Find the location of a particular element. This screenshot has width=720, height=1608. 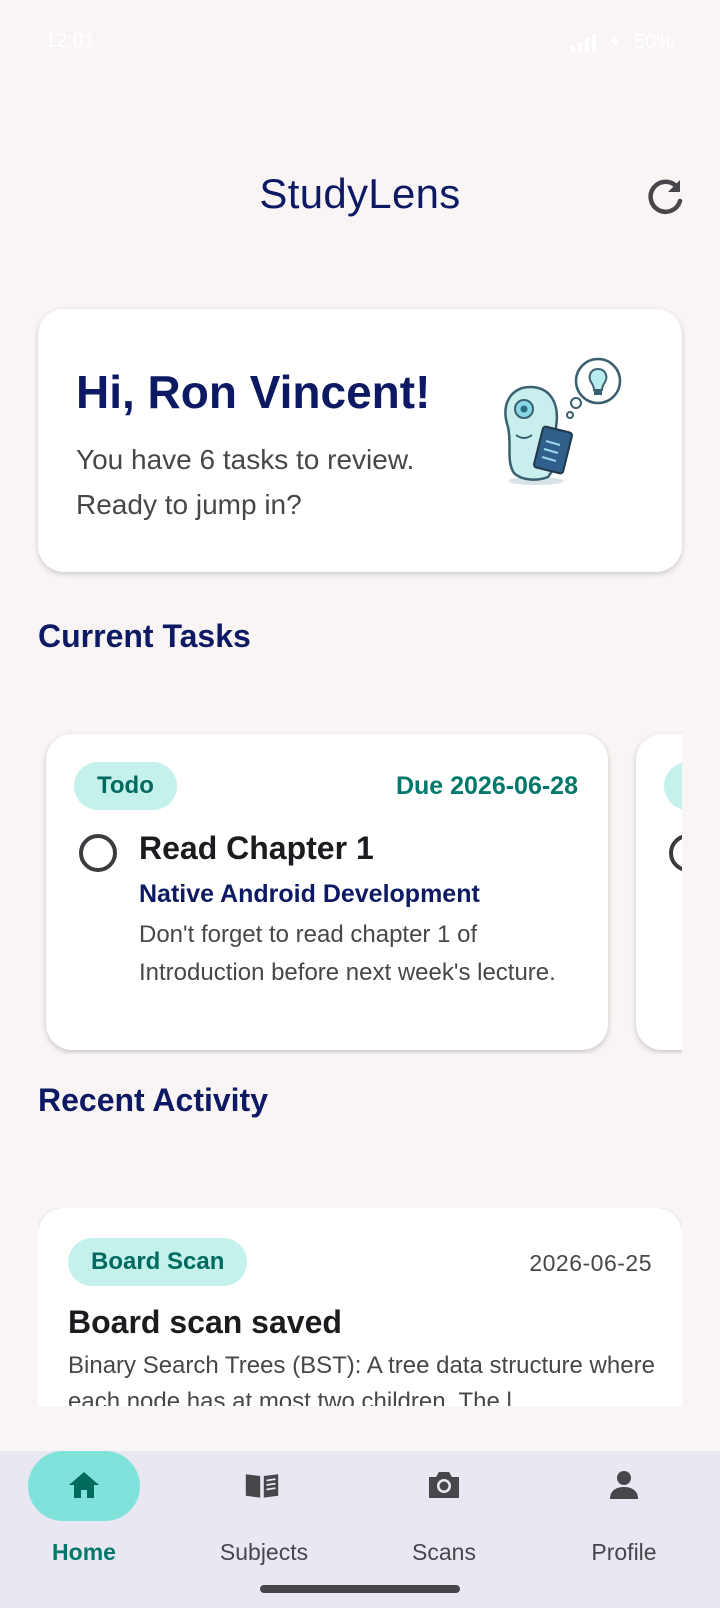

task-subject: Native Android Development is located at coordinates (309, 894).